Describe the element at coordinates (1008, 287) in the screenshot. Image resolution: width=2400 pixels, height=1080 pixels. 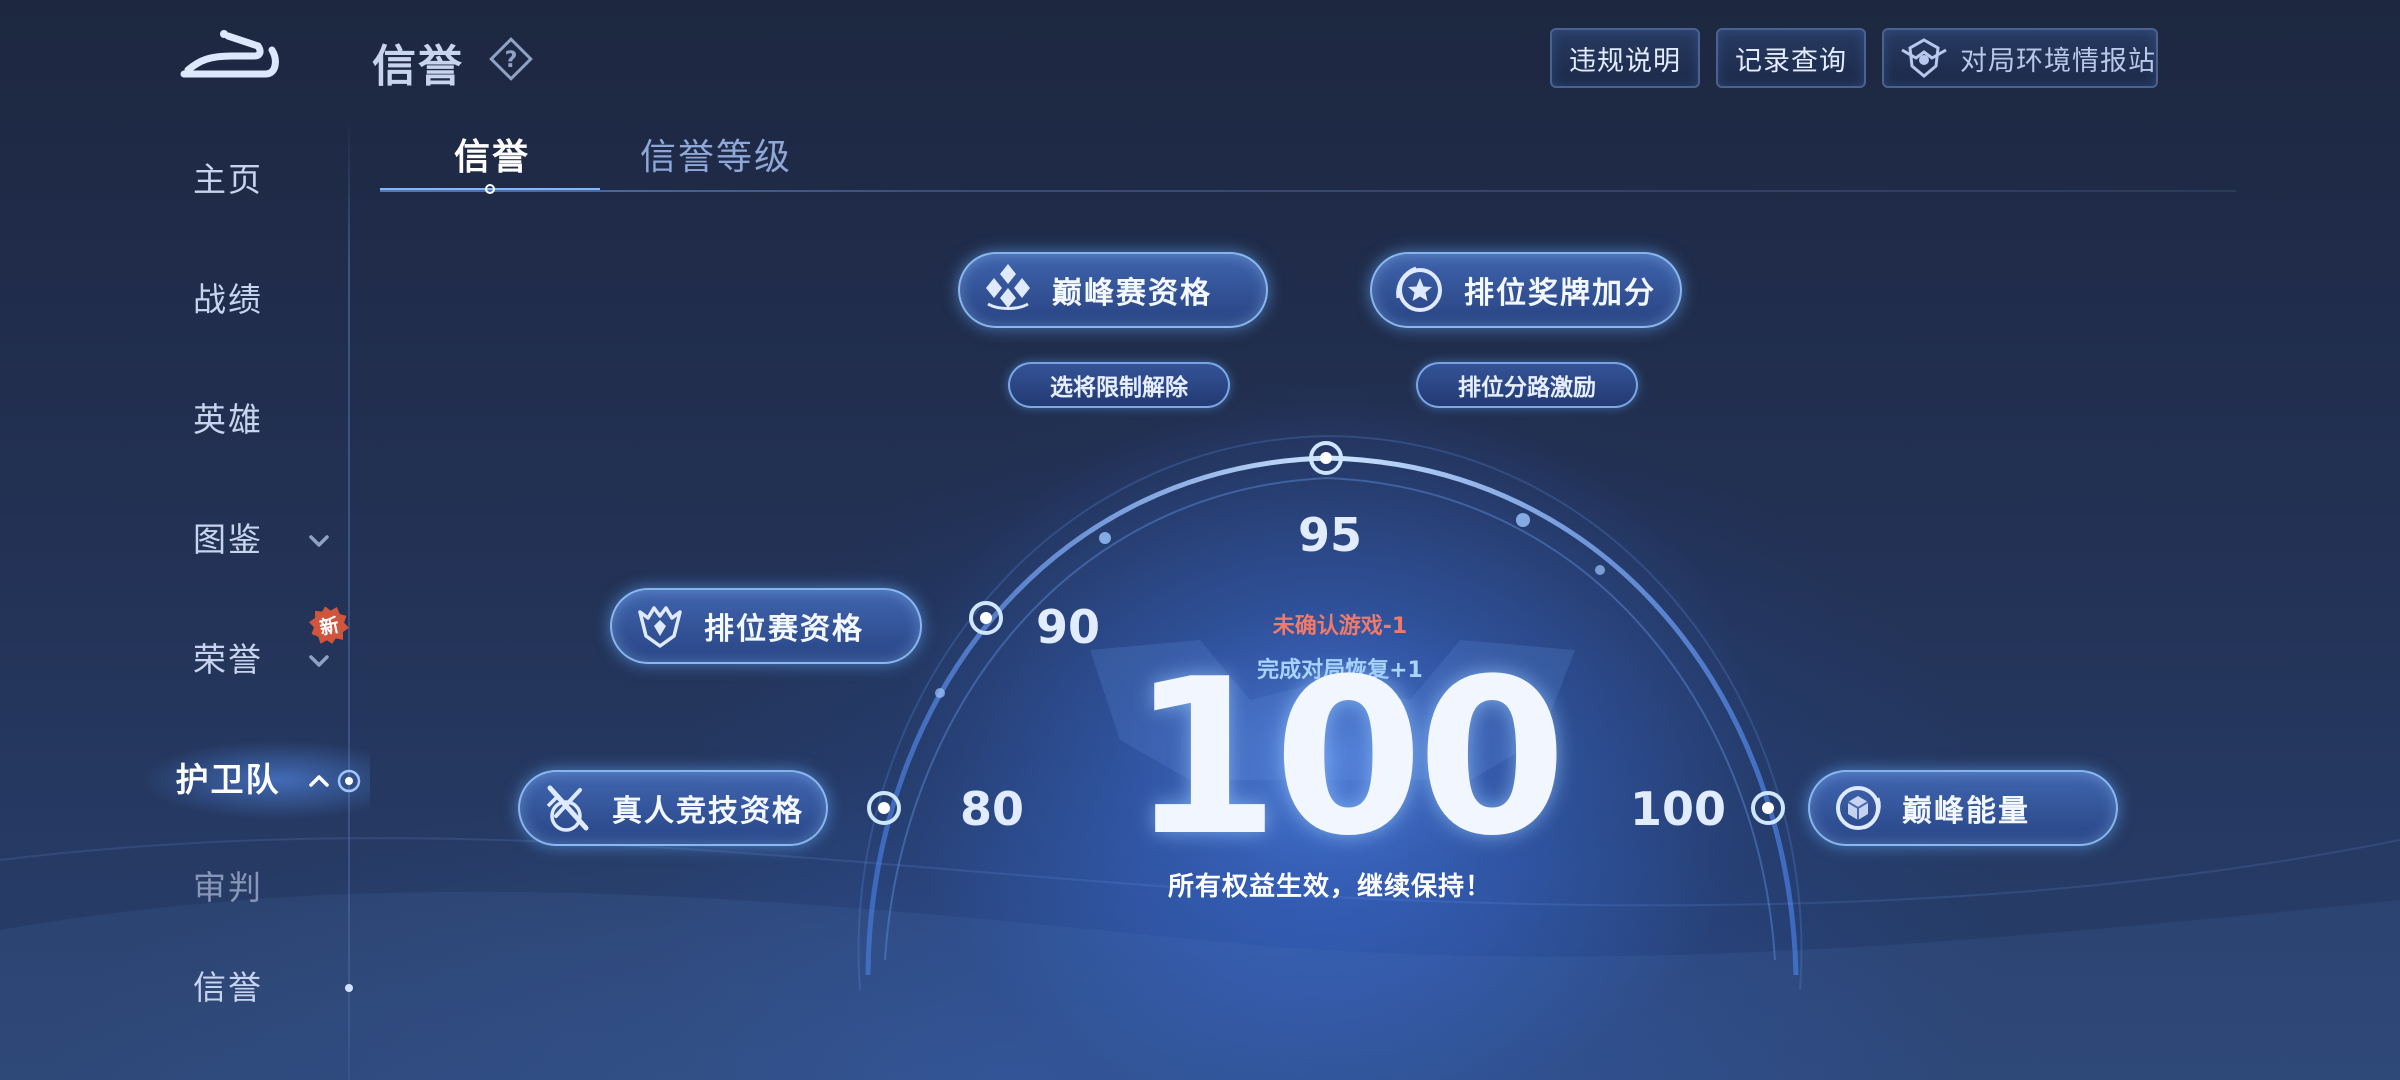
I see `peak-crystal-icon` at that location.